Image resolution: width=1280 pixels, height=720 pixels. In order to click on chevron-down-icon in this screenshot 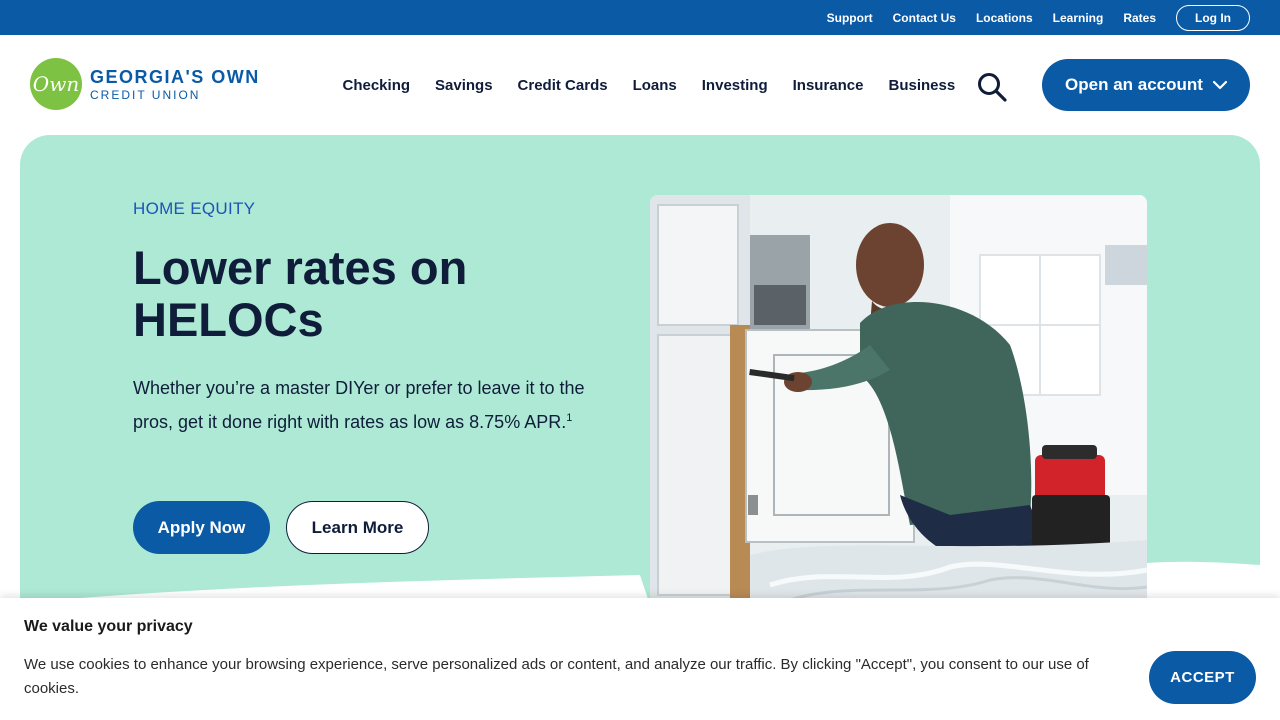, I will do `click(1219, 85)`.